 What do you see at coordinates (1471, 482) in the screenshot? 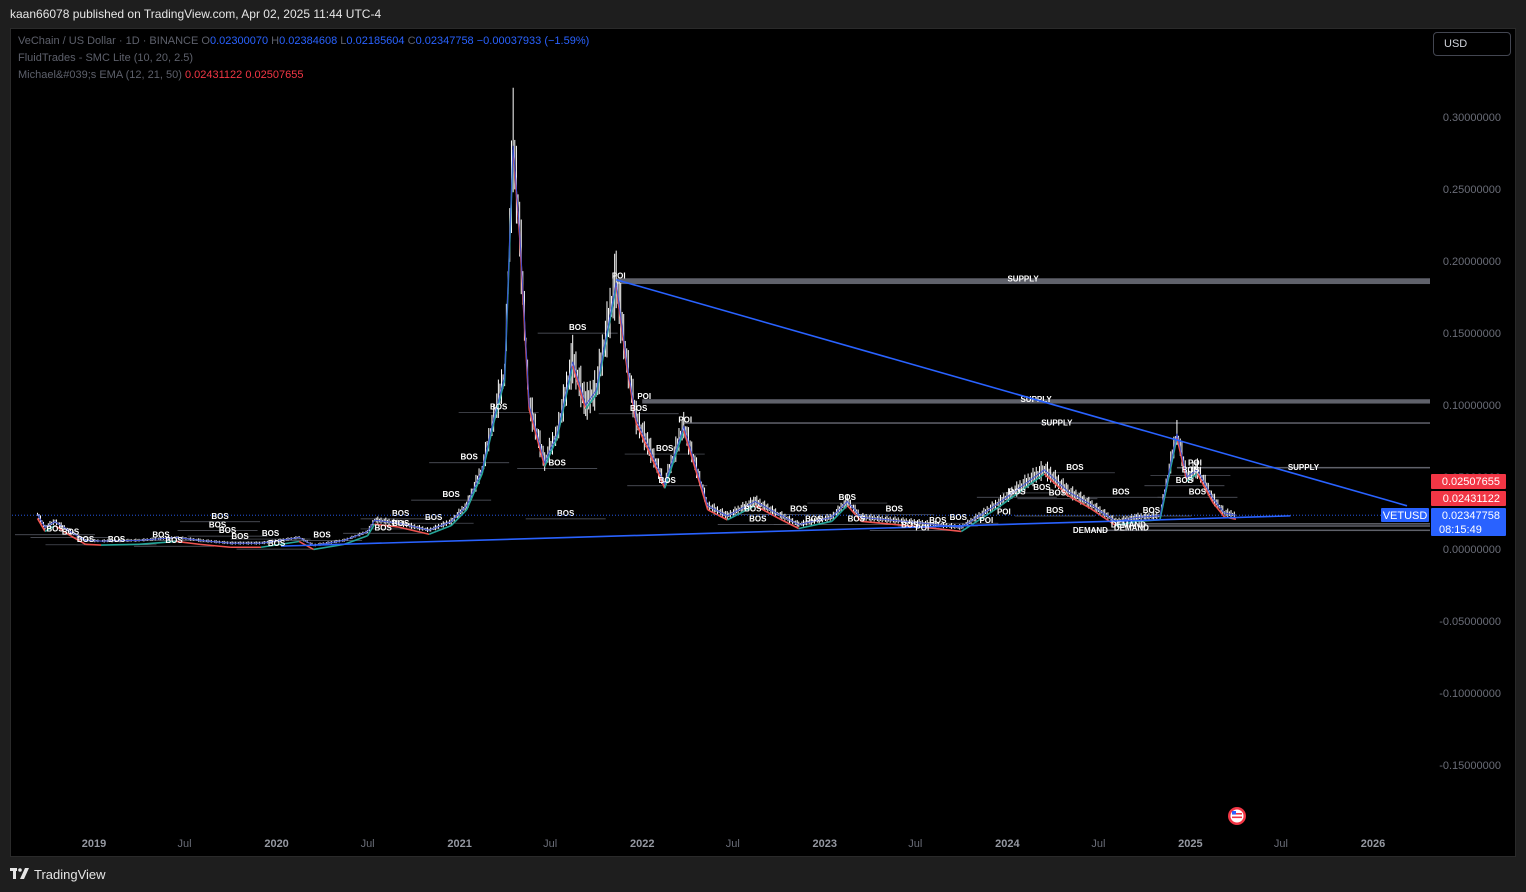
I see `price-label-text: 0.02507655` at bounding box center [1471, 482].